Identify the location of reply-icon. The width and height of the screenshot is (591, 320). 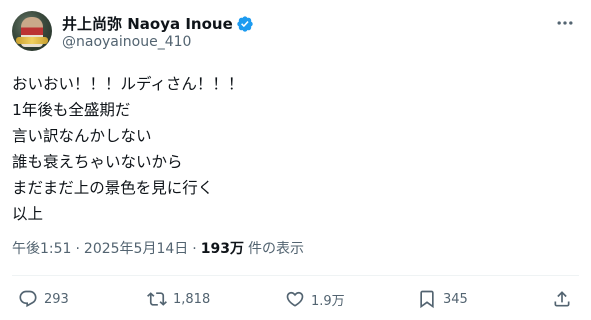
(28, 299).